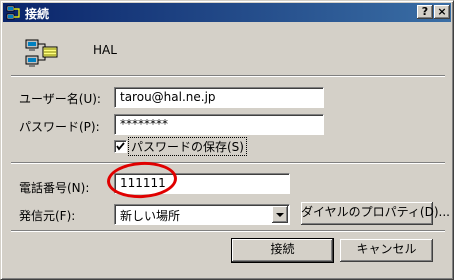 The height and width of the screenshot is (280, 454). I want to click on connect-button: 接続, so click(282, 250).